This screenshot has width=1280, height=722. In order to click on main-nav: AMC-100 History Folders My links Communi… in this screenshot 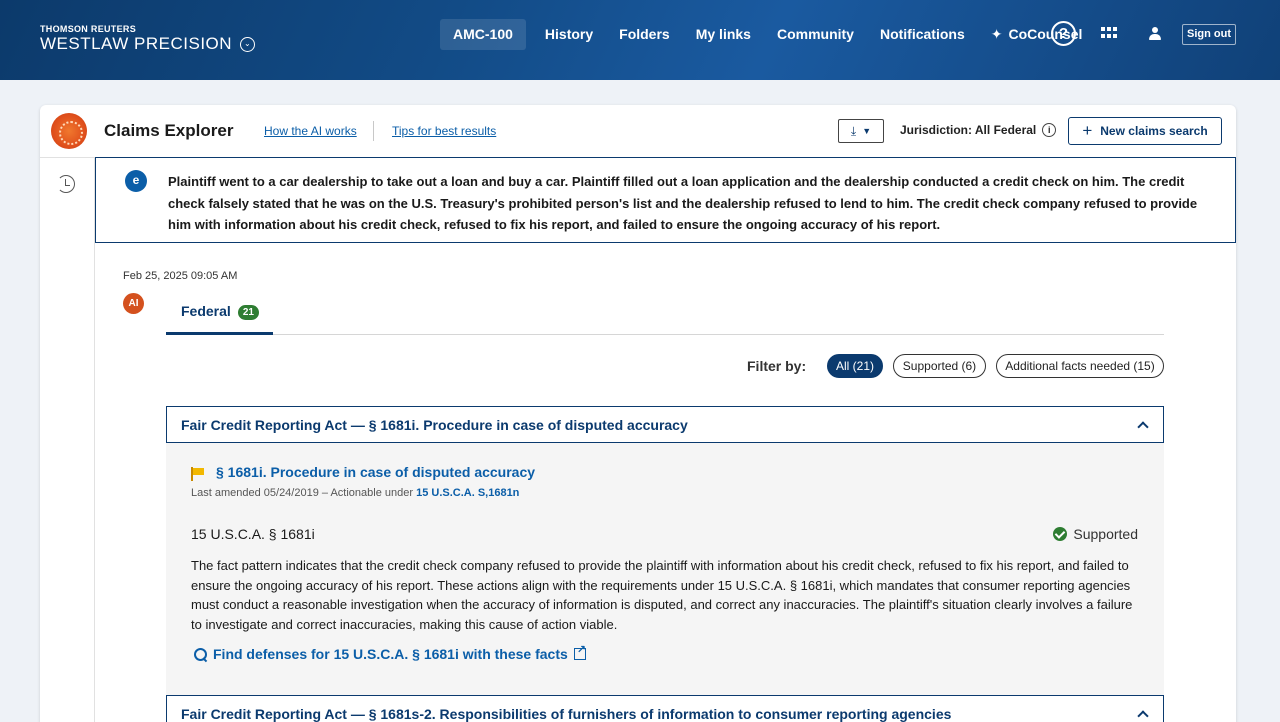, I will do `click(767, 34)`.